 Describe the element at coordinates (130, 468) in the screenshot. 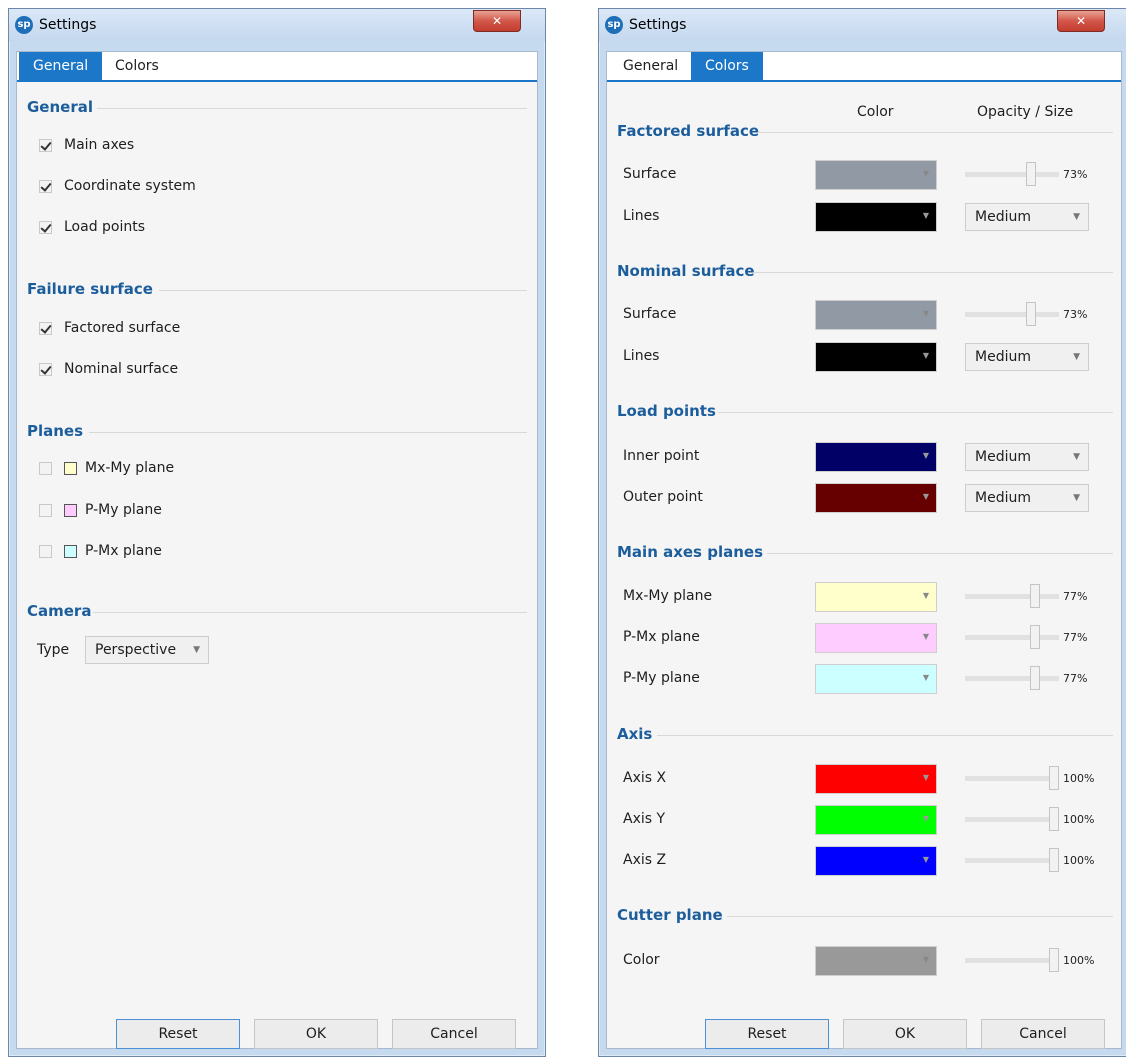

I see `option-label: Mx-My plane` at that location.